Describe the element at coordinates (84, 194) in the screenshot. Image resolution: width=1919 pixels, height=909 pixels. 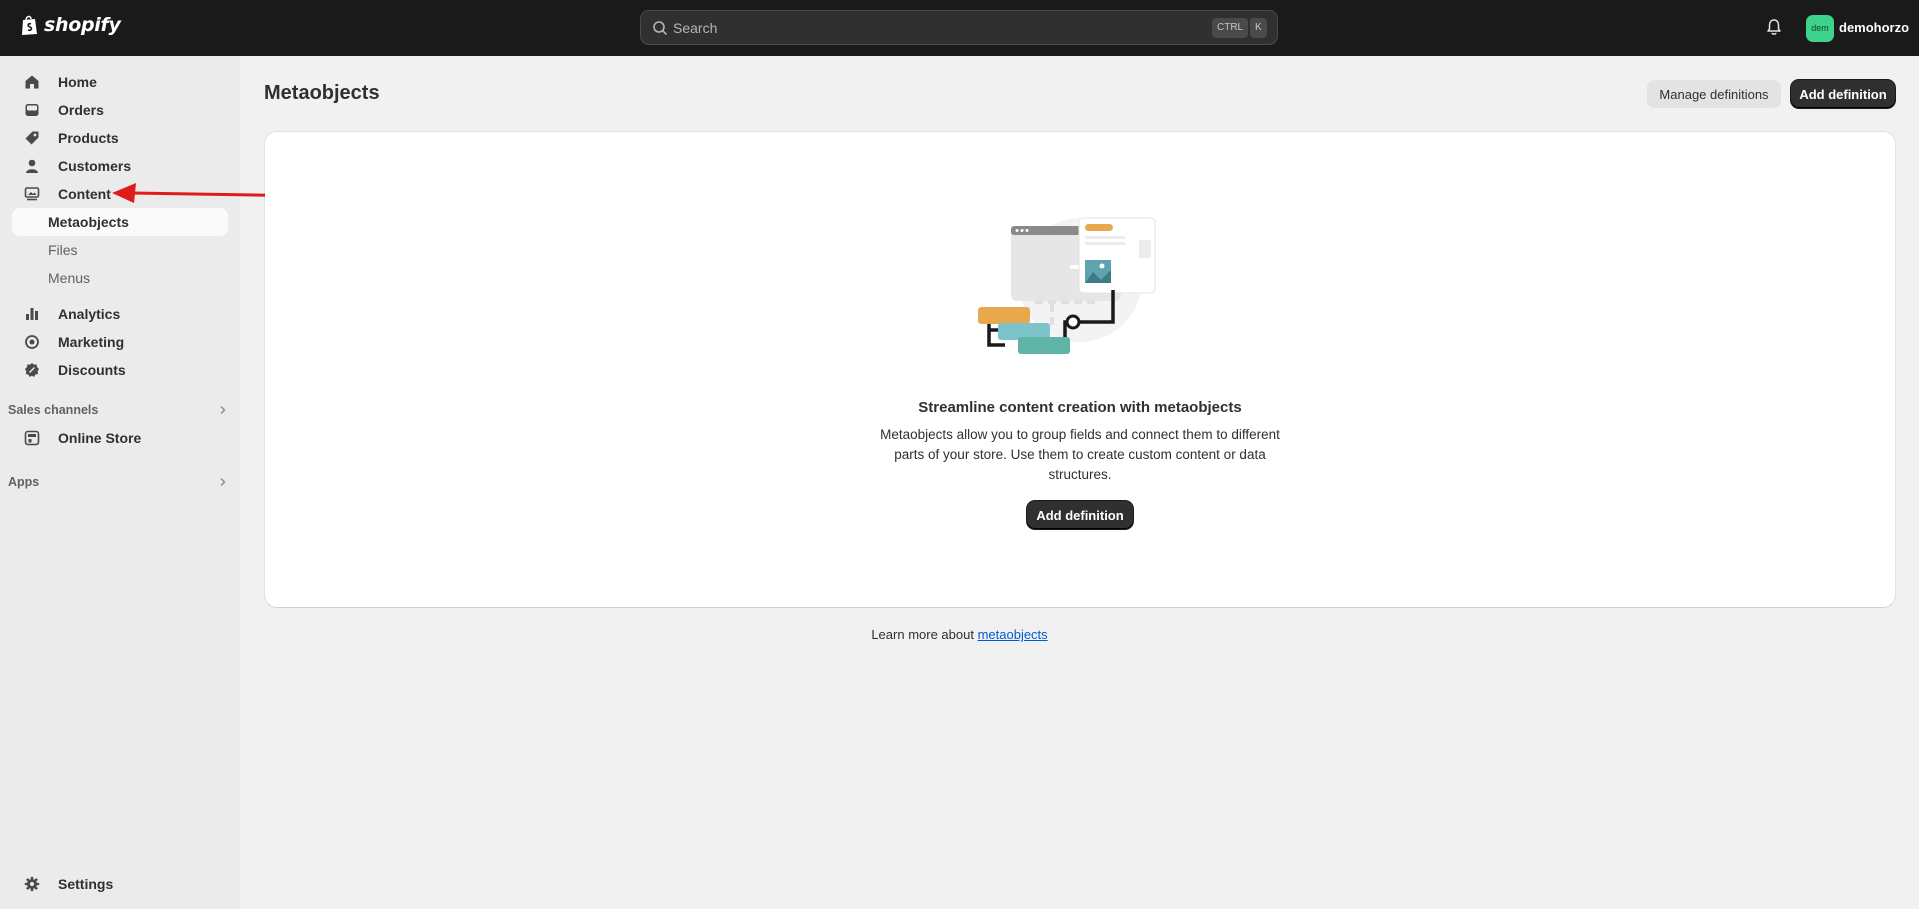
I see `sidebar-item-label: Content` at that location.